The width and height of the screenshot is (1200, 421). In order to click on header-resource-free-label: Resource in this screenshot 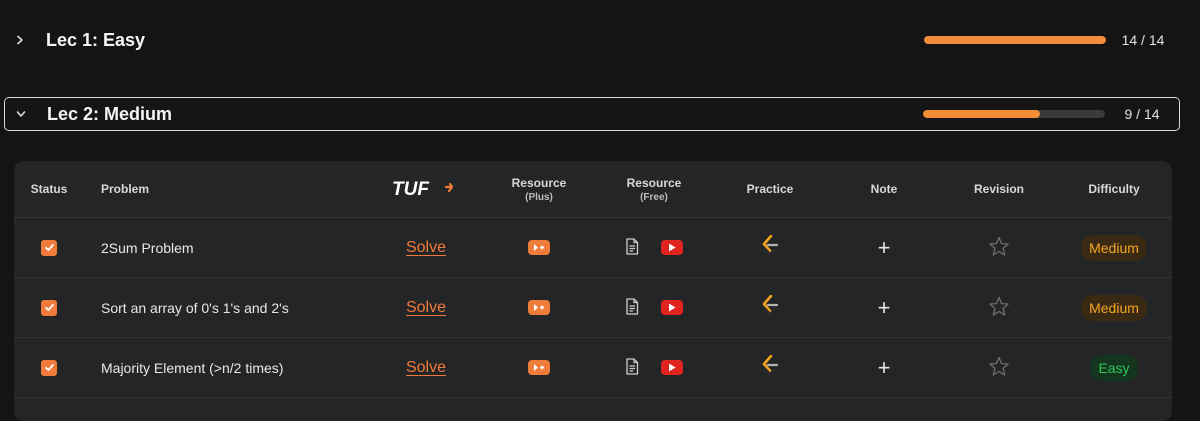, I will do `click(654, 182)`.